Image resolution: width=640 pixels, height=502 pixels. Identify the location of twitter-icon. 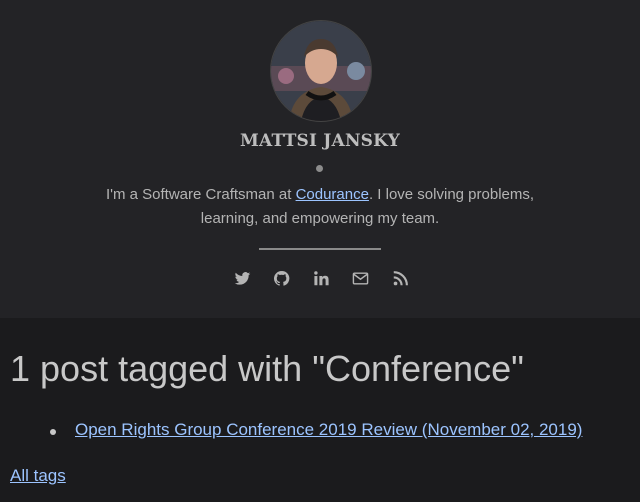
(242, 278).